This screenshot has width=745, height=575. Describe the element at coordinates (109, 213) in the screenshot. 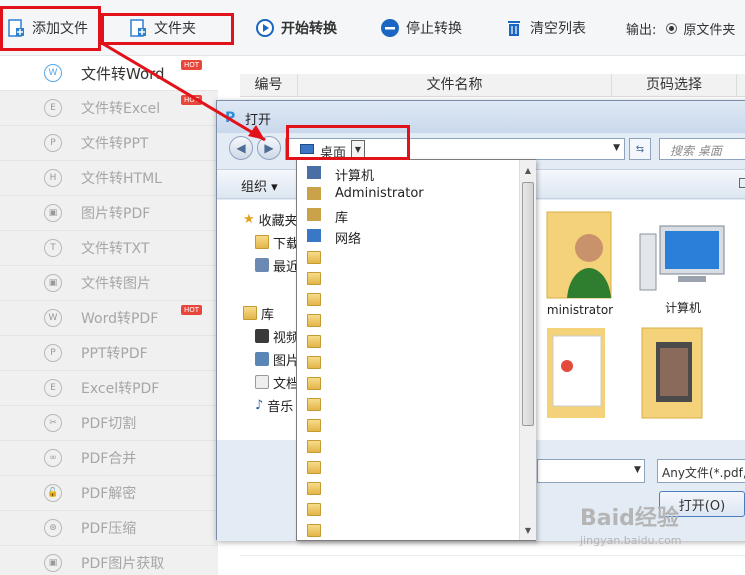

I see `sidebar-item: ▣ 图片转PDF` at that location.